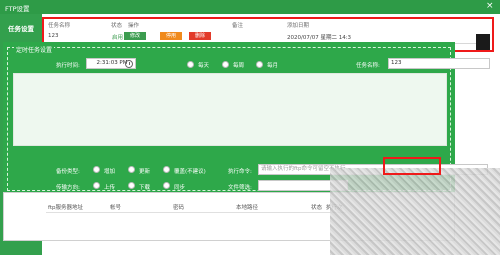 The width and height of the screenshot is (500, 255). Describe the element at coordinates (415, 211) in the screenshot. I see `noise-overlay` at that location.